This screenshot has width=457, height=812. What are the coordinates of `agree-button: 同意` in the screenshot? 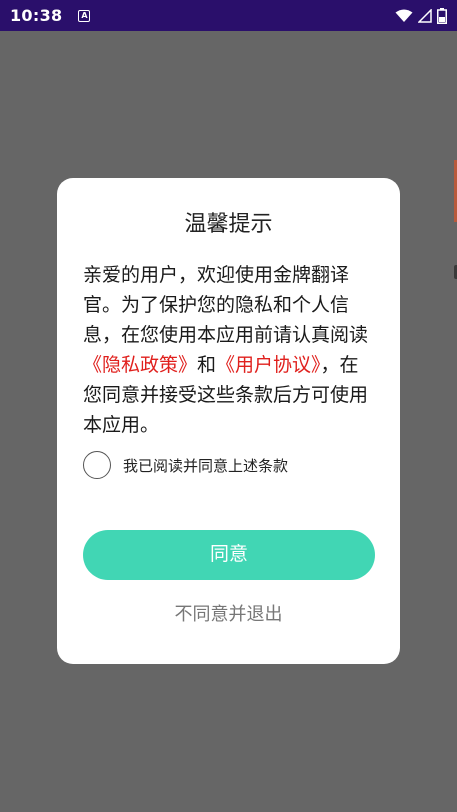 It's located at (229, 555).